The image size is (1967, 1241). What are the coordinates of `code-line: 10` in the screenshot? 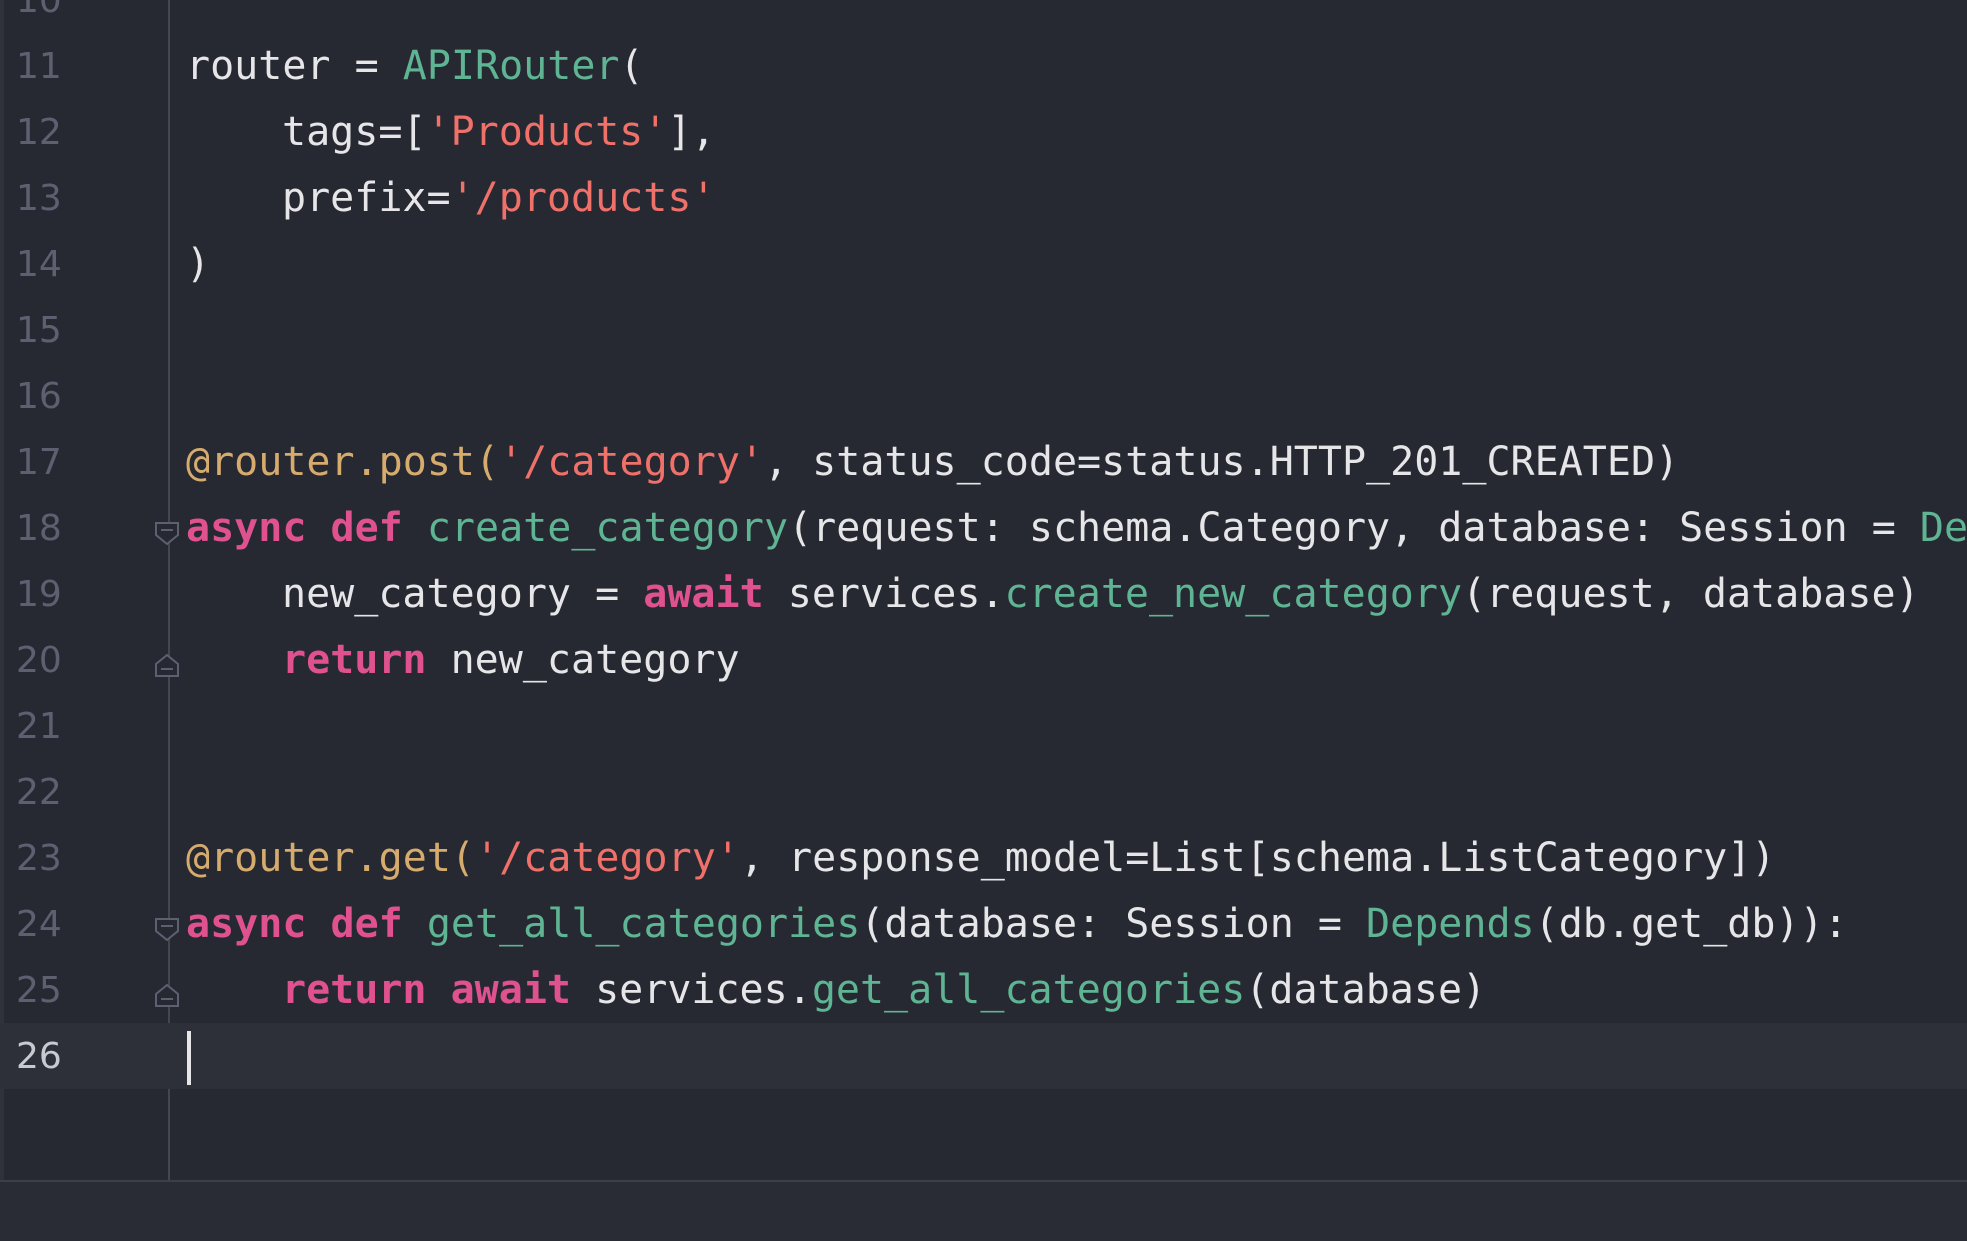 It's located at (983, 16).